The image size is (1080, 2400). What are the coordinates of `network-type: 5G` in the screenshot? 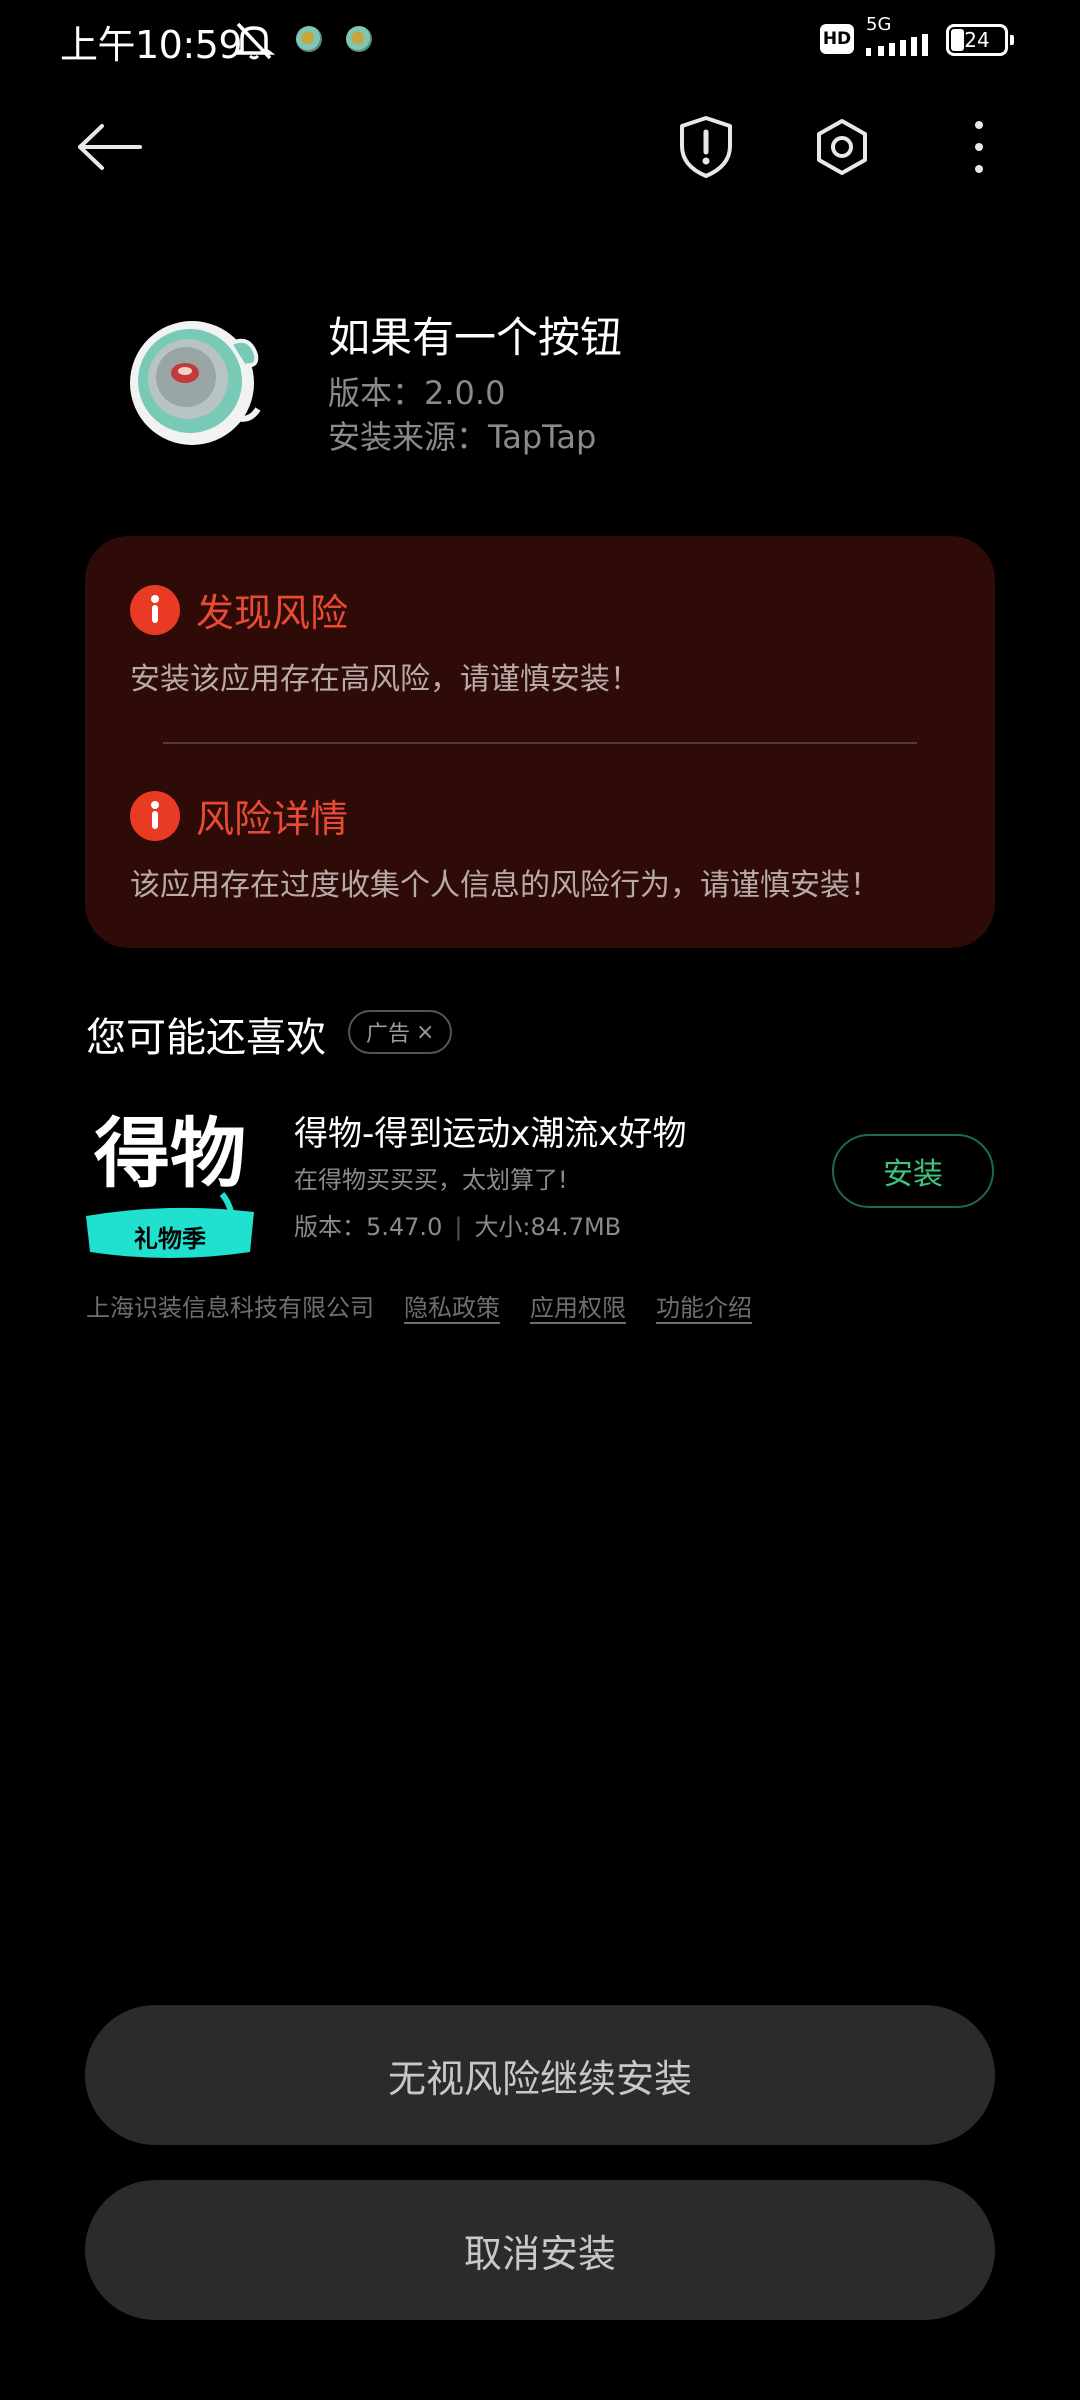 It's located at (879, 24).